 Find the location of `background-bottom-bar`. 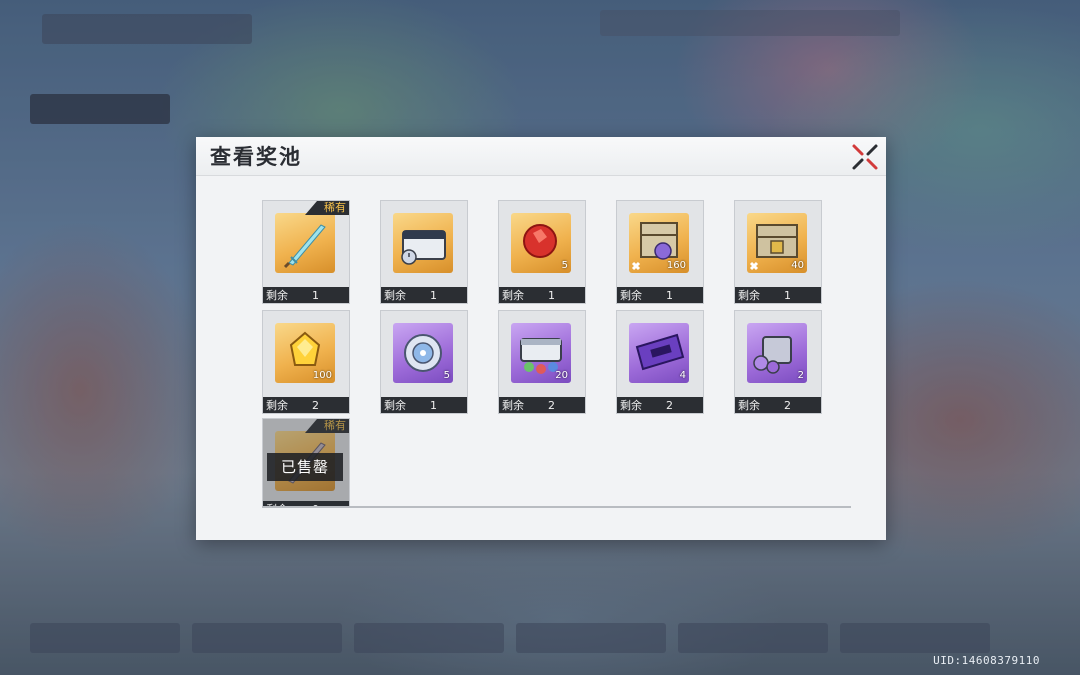

background-bottom-bar is located at coordinates (510, 638).